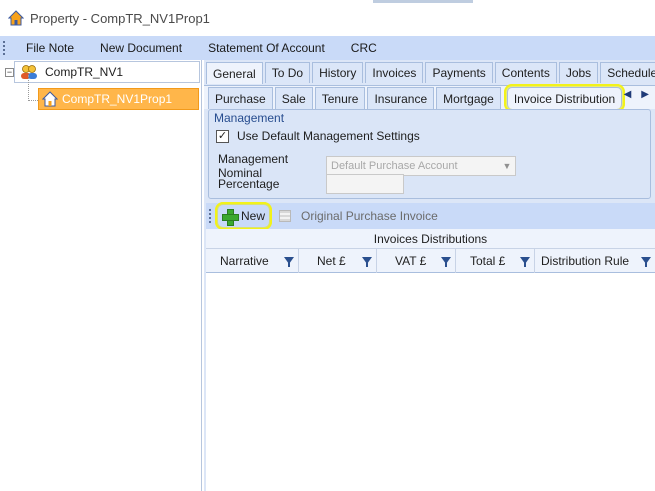 This screenshot has height=491, width=655. I want to click on tab-scroll: ◀ ▶, so click(636, 94).